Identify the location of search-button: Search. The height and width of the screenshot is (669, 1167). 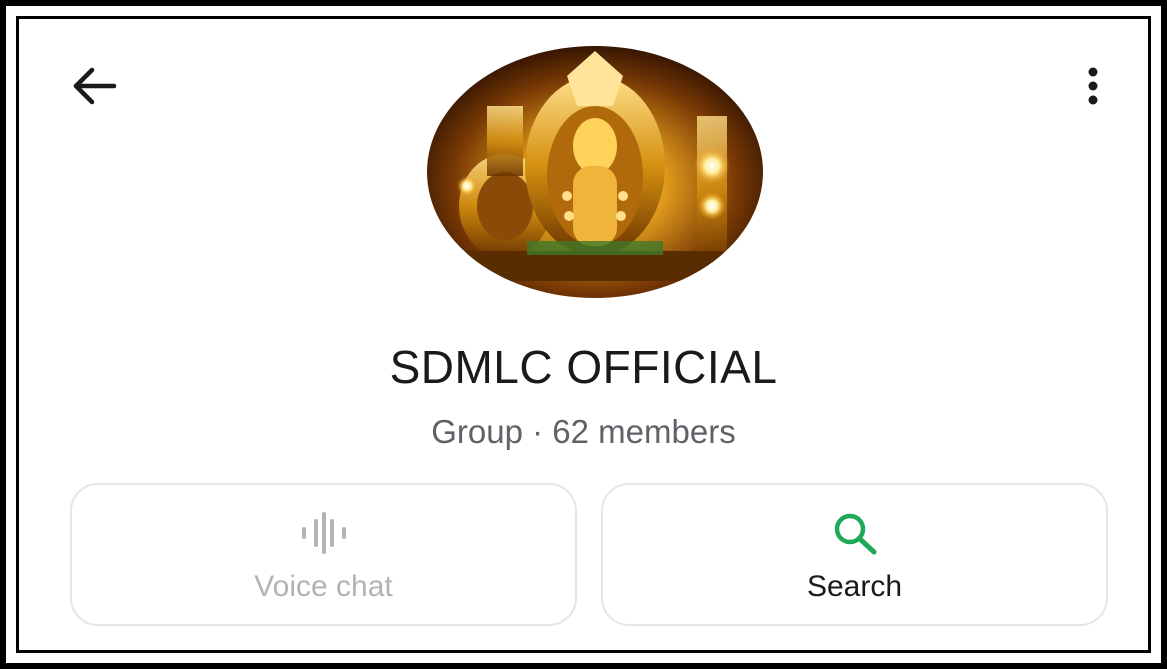
(854, 554).